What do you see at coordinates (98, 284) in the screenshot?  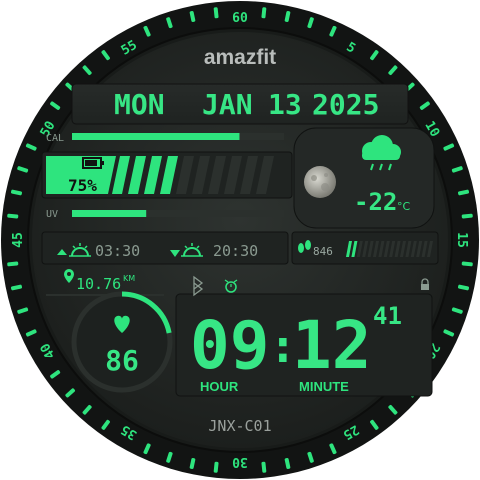 I see `distance-value: 10.76` at bounding box center [98, 284].